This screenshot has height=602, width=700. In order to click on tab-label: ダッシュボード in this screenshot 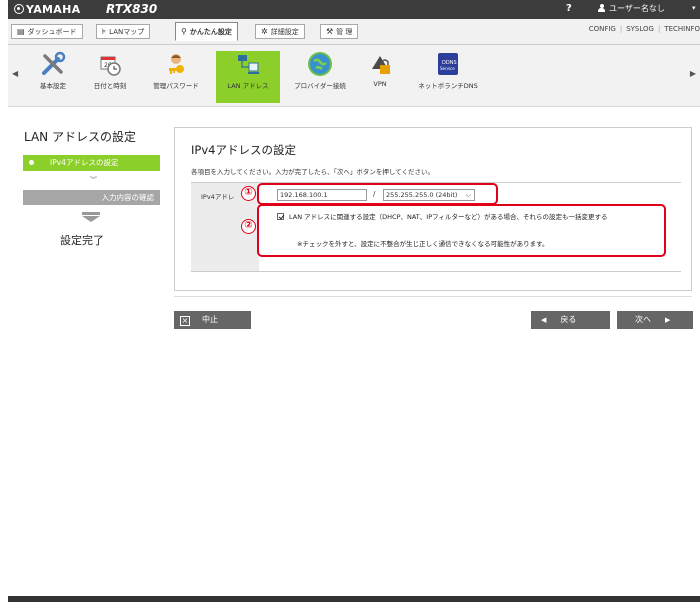, I will do `click(52, 32)`.